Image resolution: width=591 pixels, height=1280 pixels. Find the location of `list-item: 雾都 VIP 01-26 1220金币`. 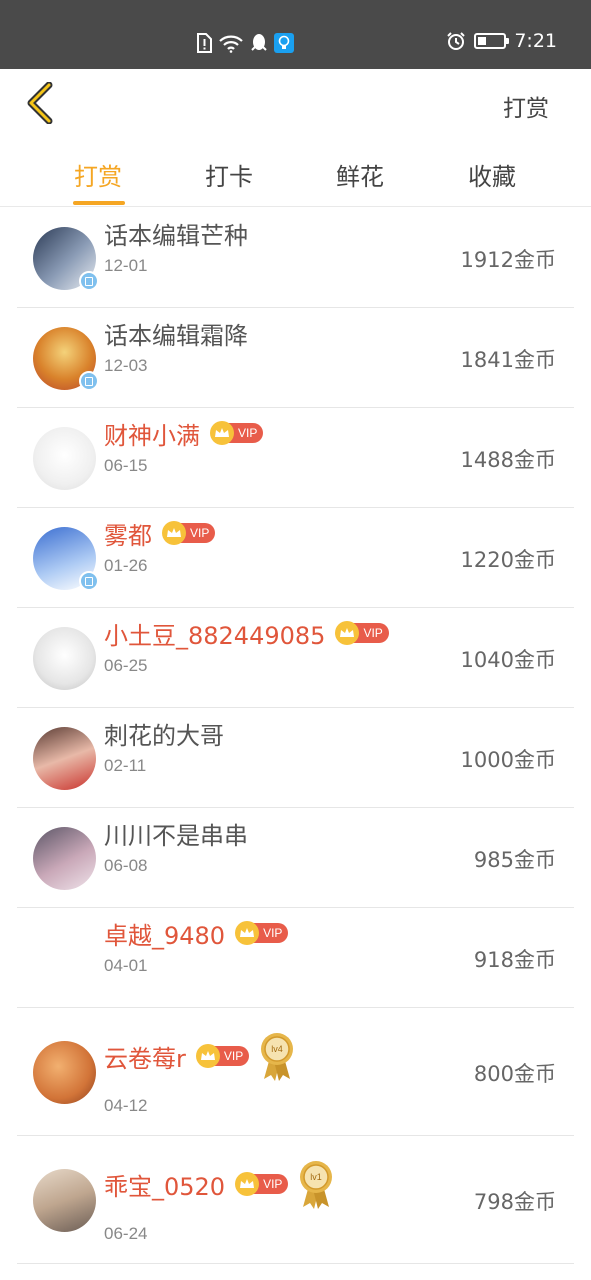

list-item: 雾都 VIP 01-26 1220金币 is located at coordinates (295, 558).